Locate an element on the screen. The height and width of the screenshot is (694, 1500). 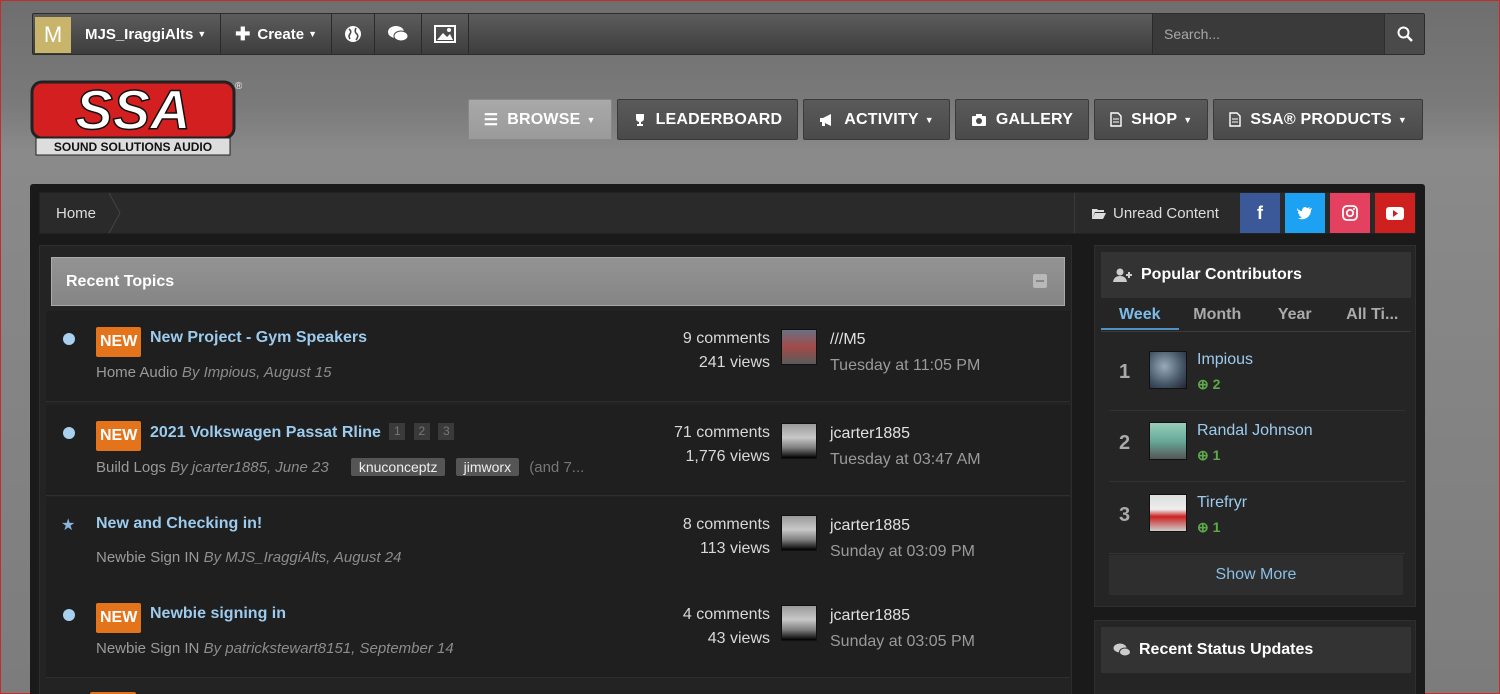
nav-label: SSA® PRODUCTS is located at coordinates (1321, 119).